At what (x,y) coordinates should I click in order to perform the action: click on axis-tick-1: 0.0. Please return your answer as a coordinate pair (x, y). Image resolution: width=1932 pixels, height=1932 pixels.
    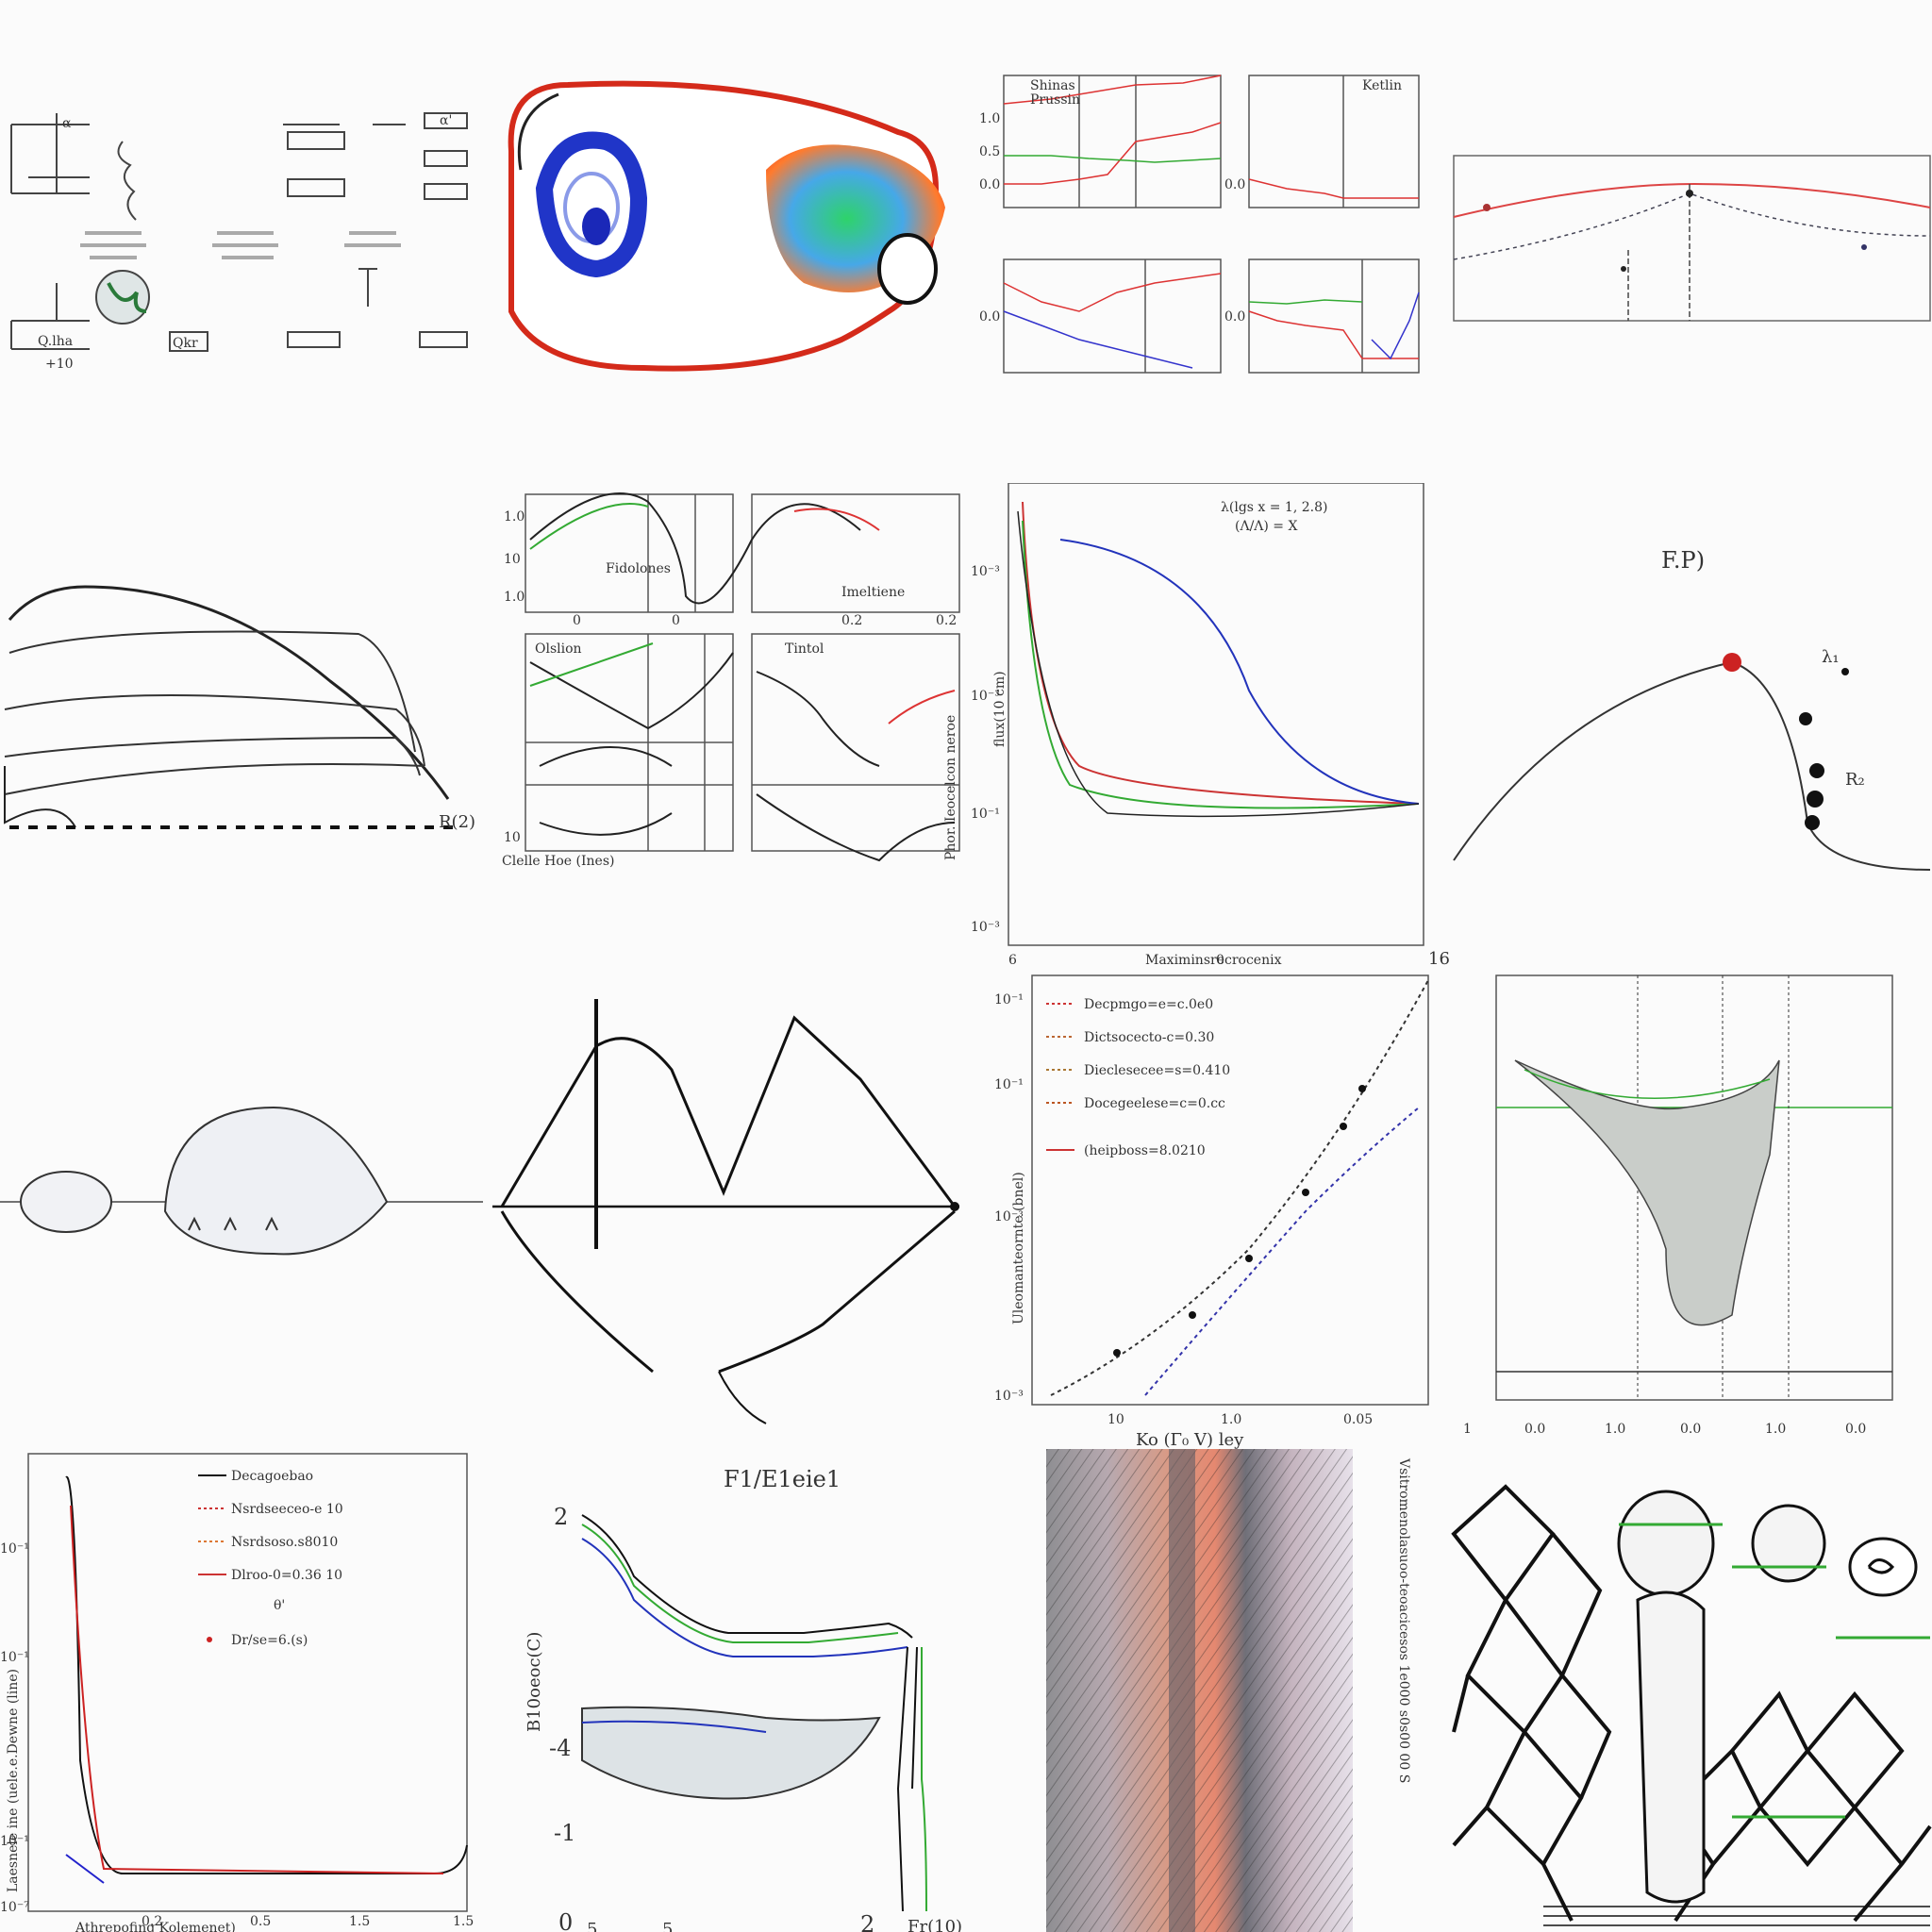
    Looking at the image, I should click on (989, 185).